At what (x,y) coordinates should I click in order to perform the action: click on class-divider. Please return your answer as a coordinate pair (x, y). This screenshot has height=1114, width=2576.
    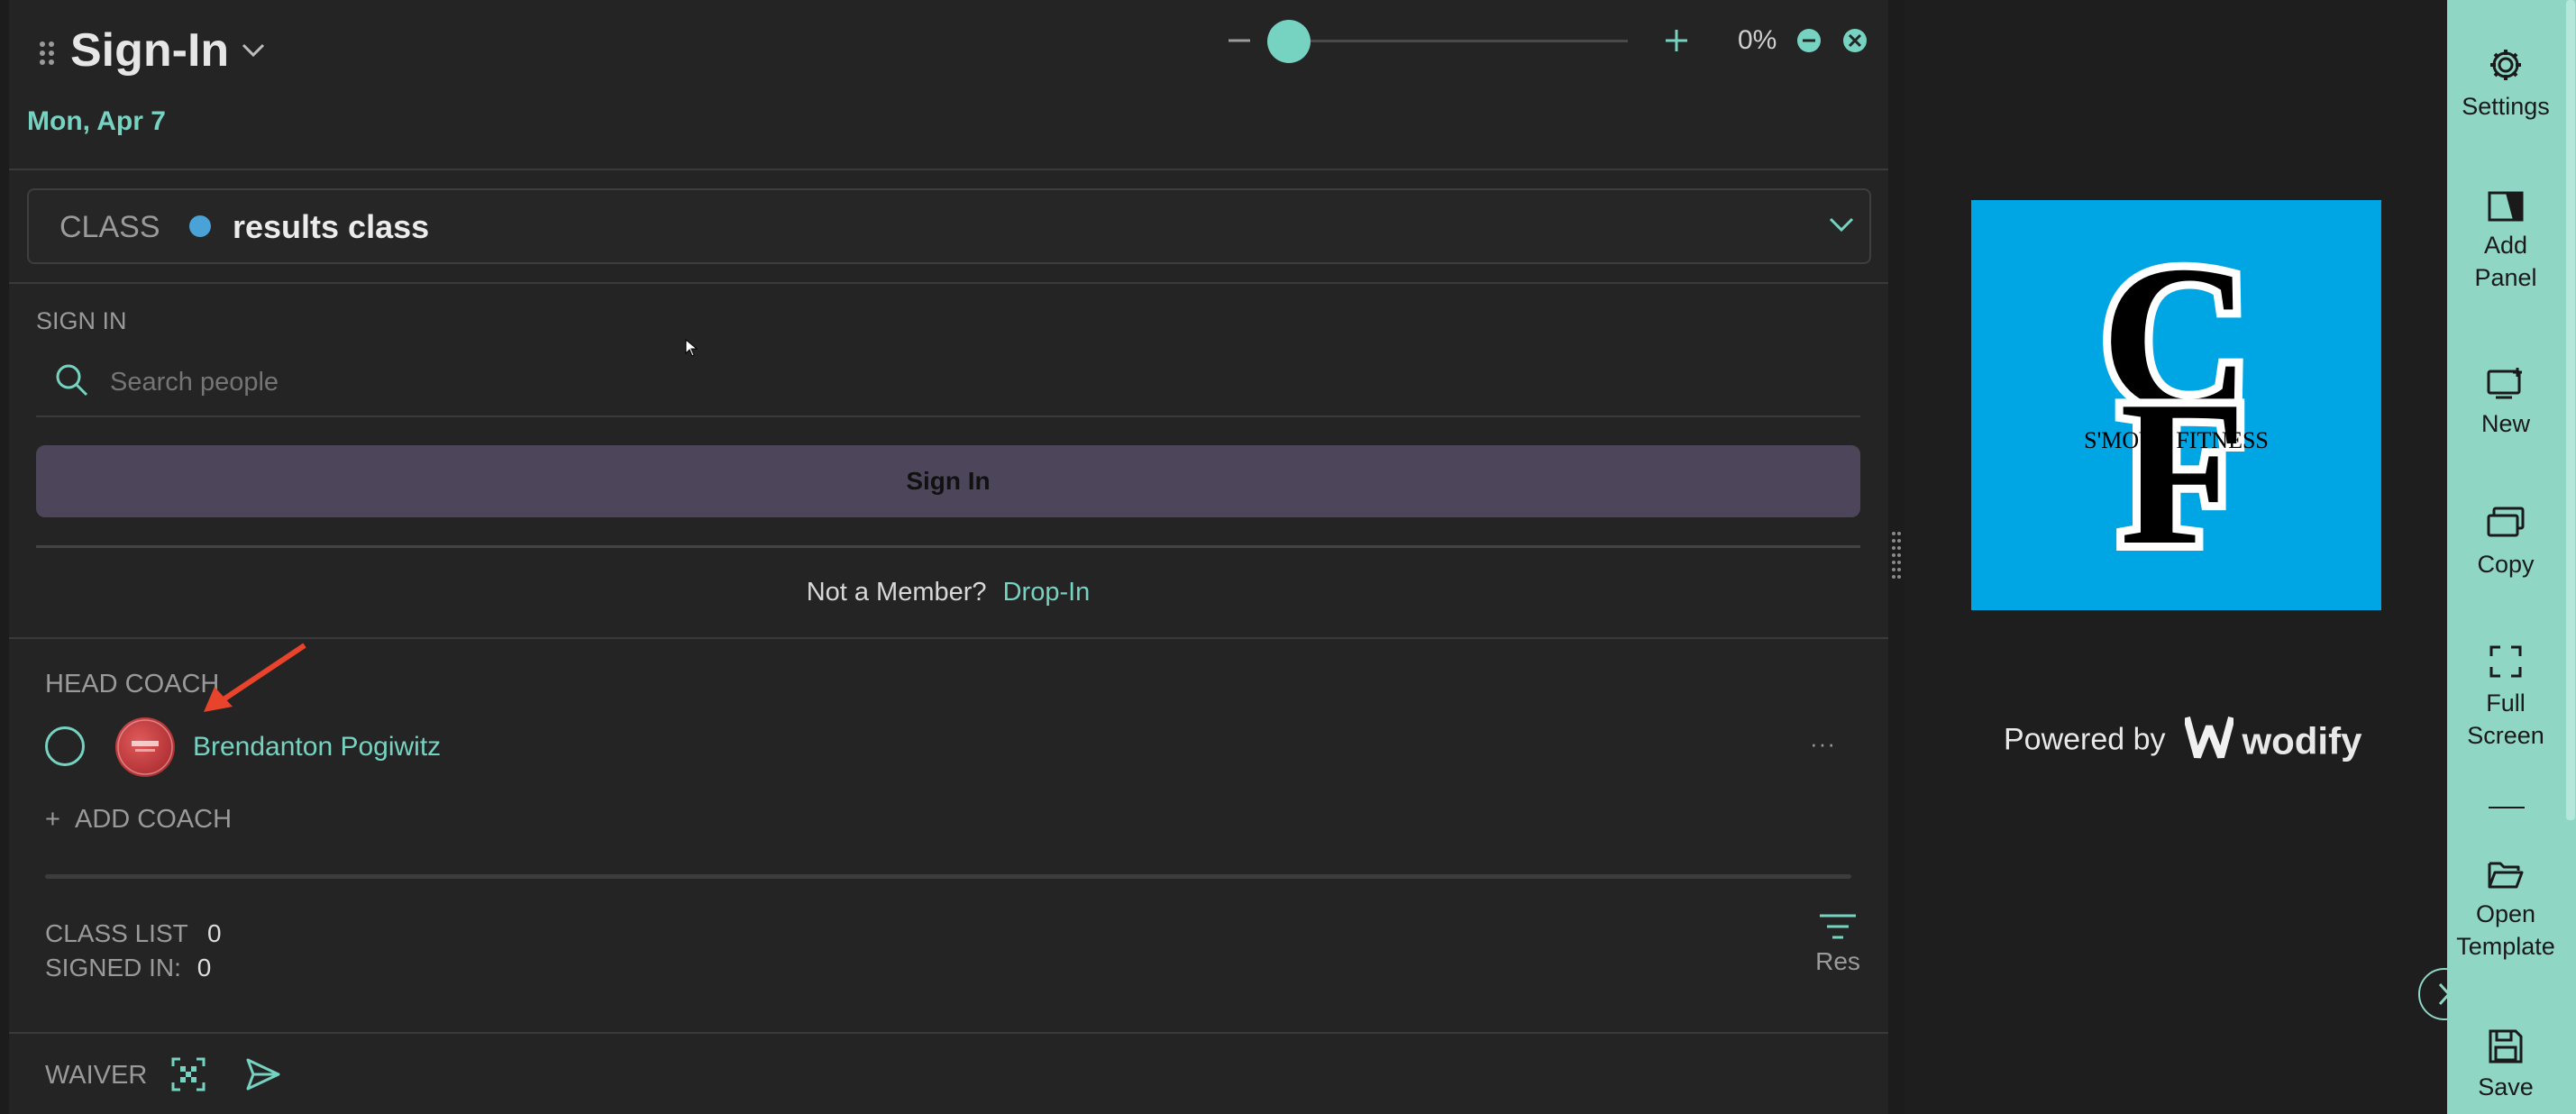
    Looking at the image, I should click on (948, 283).